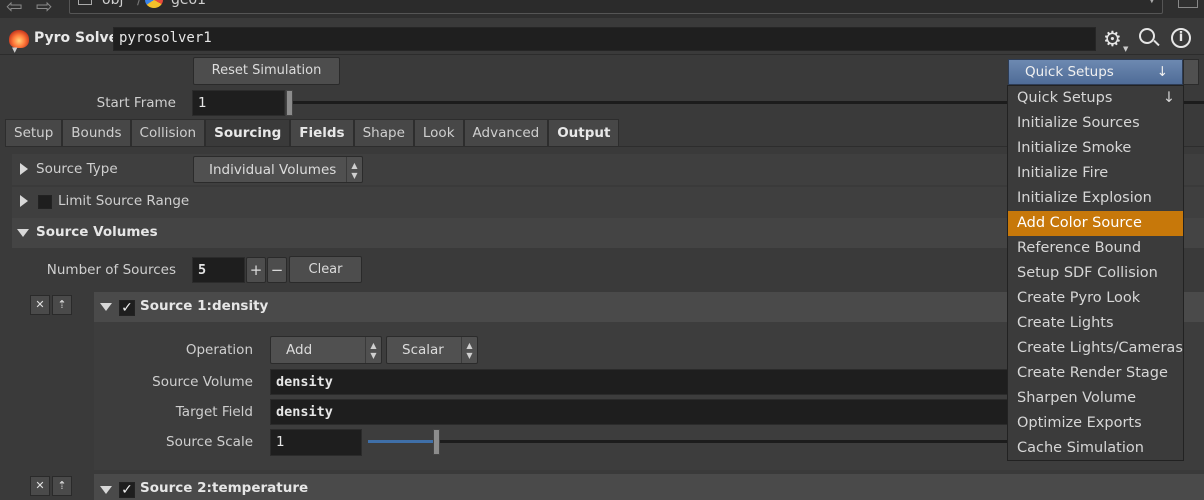 This screenshot has width=1204, height=500. I want to click on number-of-sources-field: 5, so click(218, 270).